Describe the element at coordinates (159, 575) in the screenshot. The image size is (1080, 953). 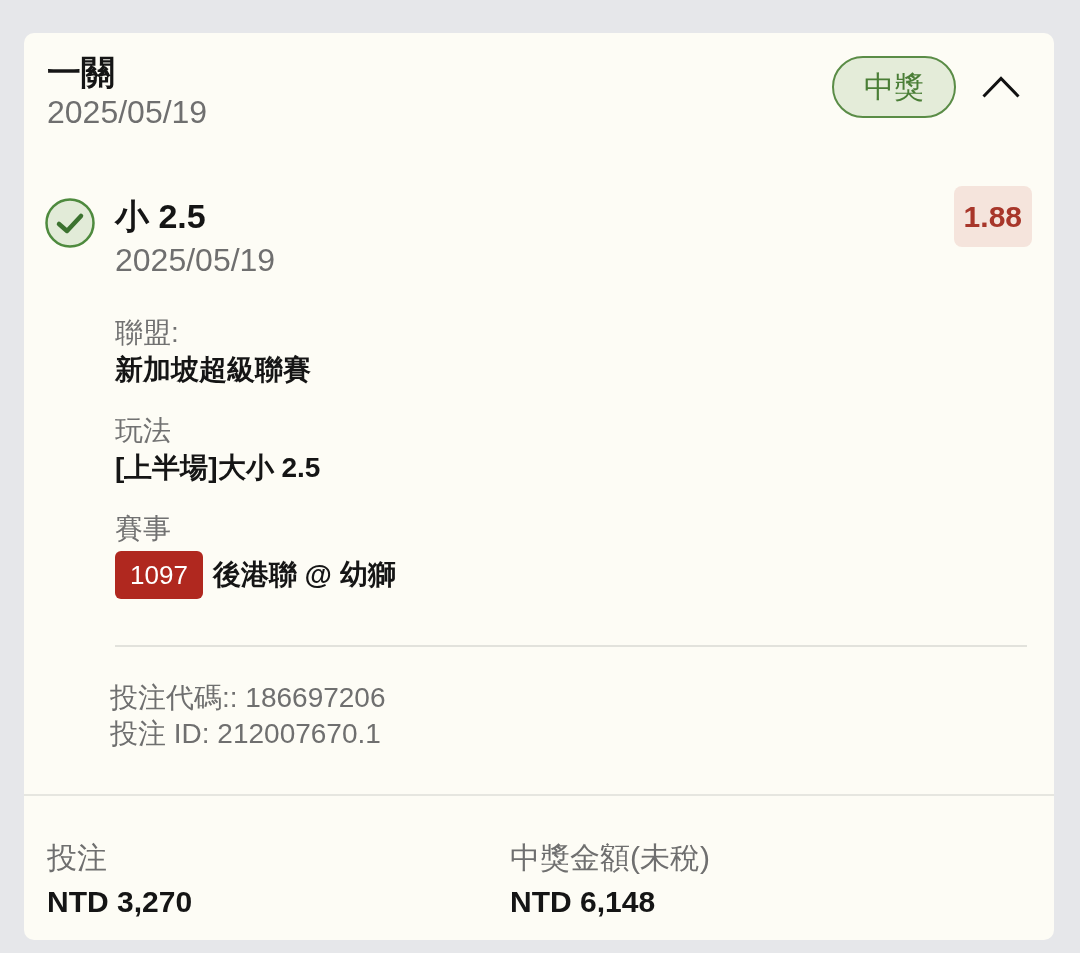
I see `match-number-badge: 1097` at that location.